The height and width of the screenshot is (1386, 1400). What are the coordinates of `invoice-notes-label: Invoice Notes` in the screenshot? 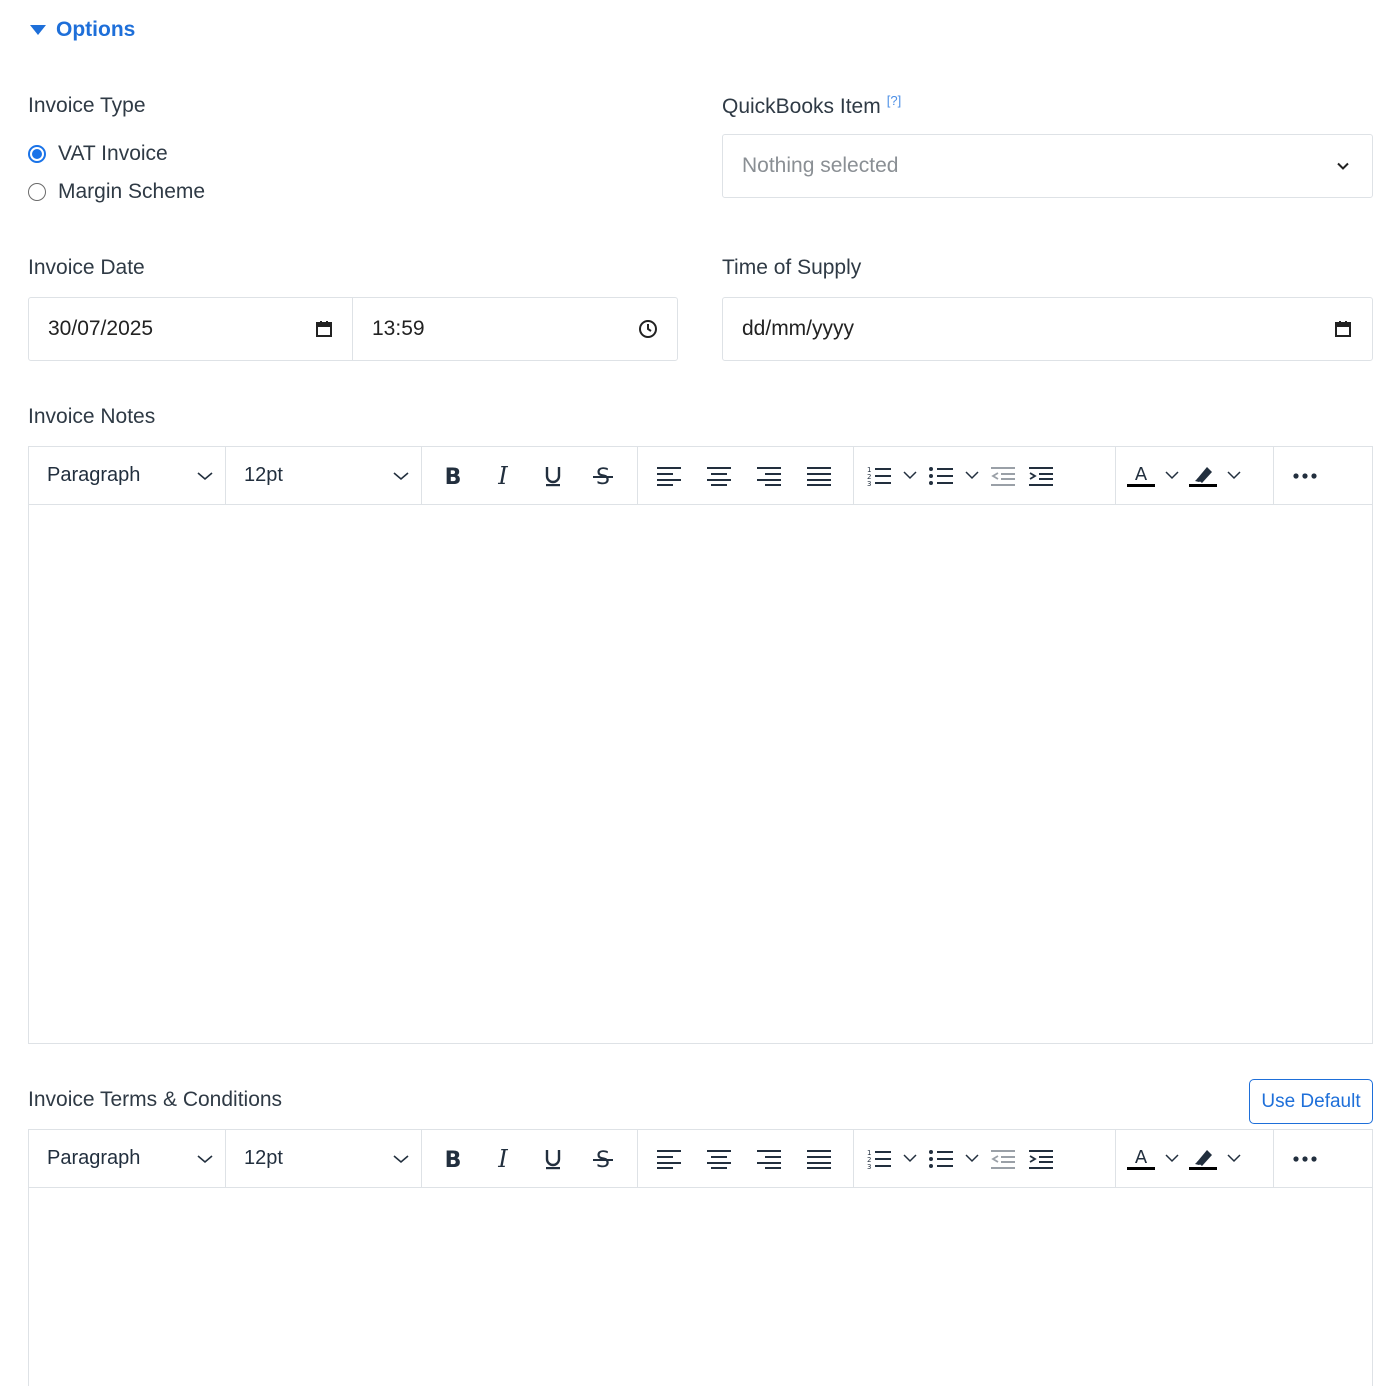 It's located at (92, 416).